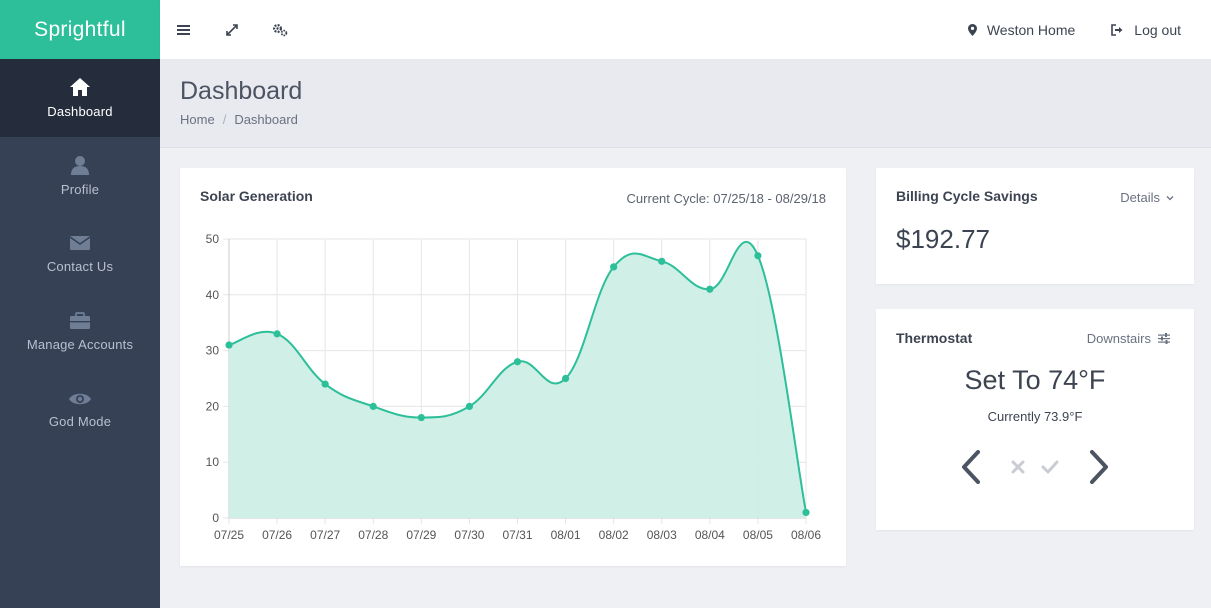  Describe the element at coordinates (213, 462) in the screenshot. I see `y-tick-label: 10` at that location.